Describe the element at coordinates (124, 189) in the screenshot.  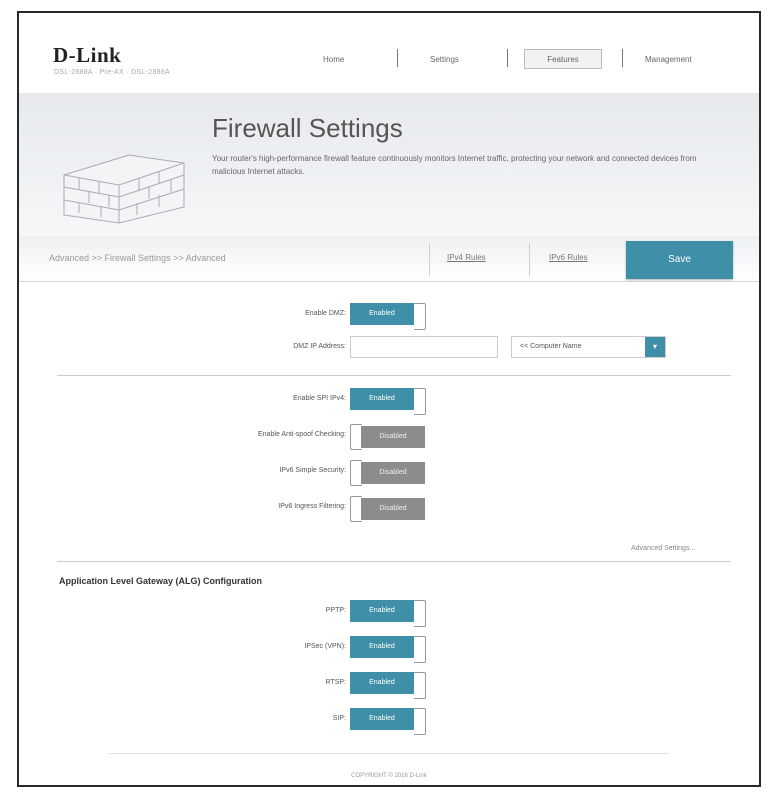
I see `firewall-wall-icon` at that location.